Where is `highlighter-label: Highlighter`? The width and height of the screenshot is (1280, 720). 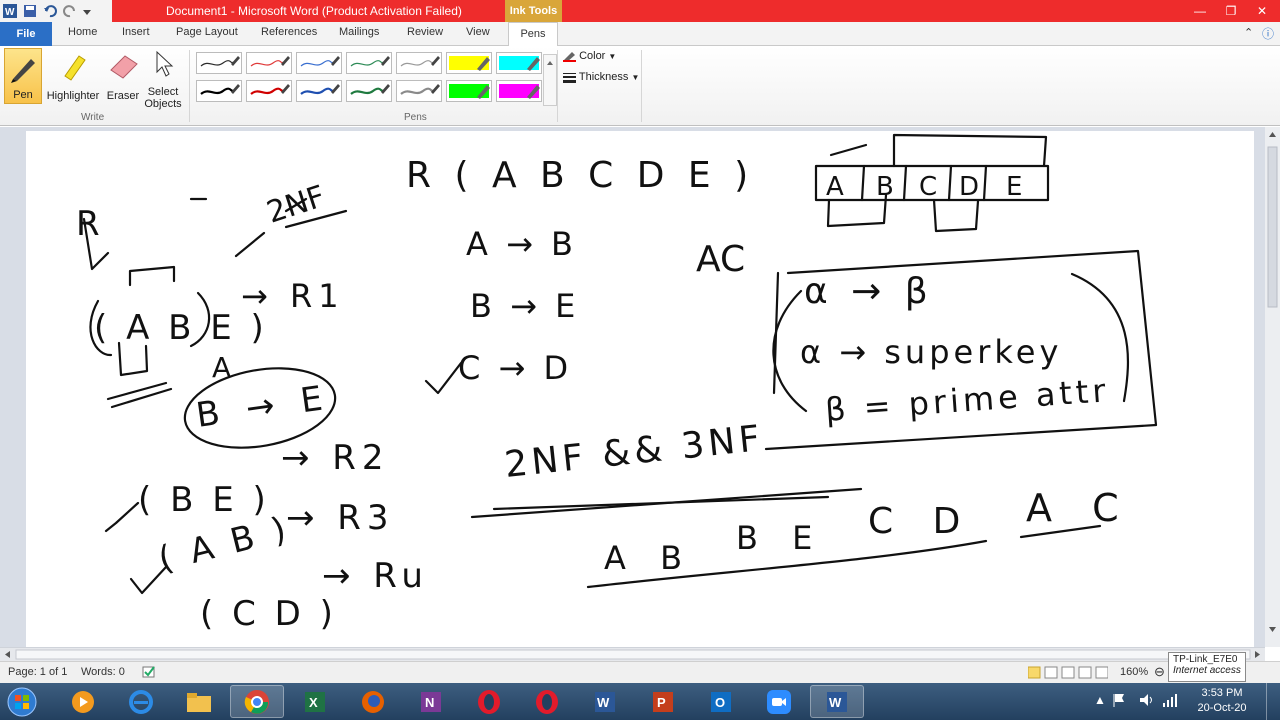
highlighter-label: Highlighter is located at coordinates (73, 96).